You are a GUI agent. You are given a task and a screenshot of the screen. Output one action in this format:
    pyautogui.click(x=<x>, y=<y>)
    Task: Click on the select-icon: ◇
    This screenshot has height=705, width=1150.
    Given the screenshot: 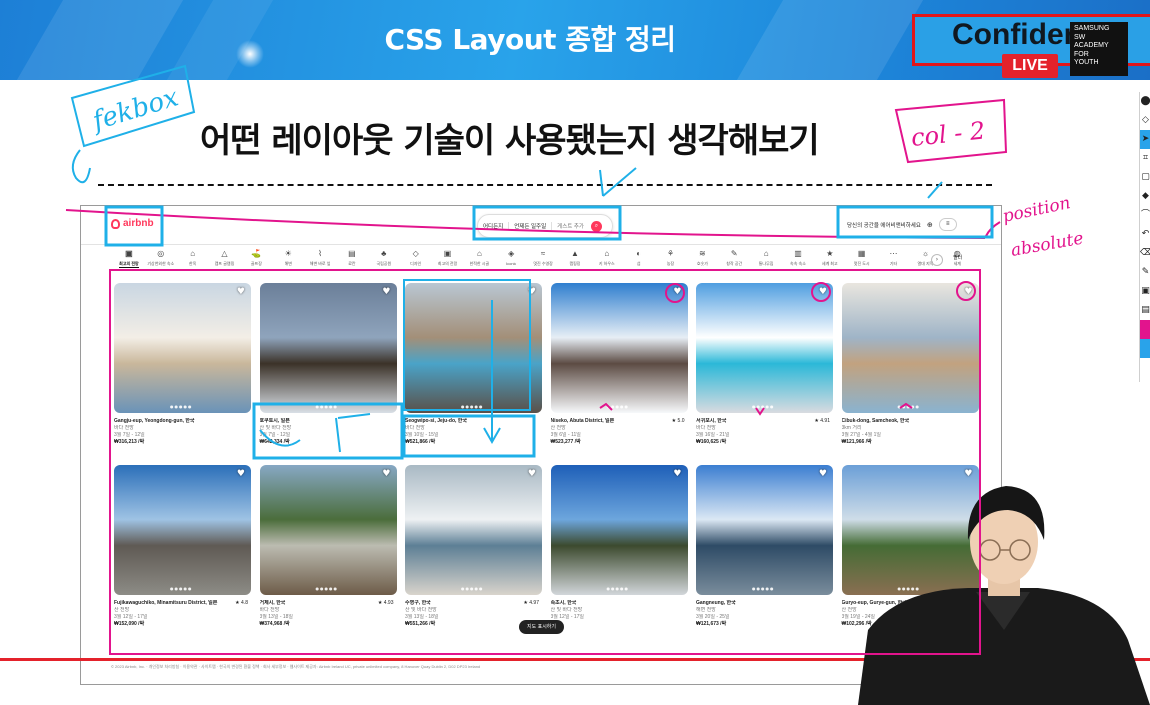 What is the action you would take?
    pyautogui.click(x=1145, y=120)
    